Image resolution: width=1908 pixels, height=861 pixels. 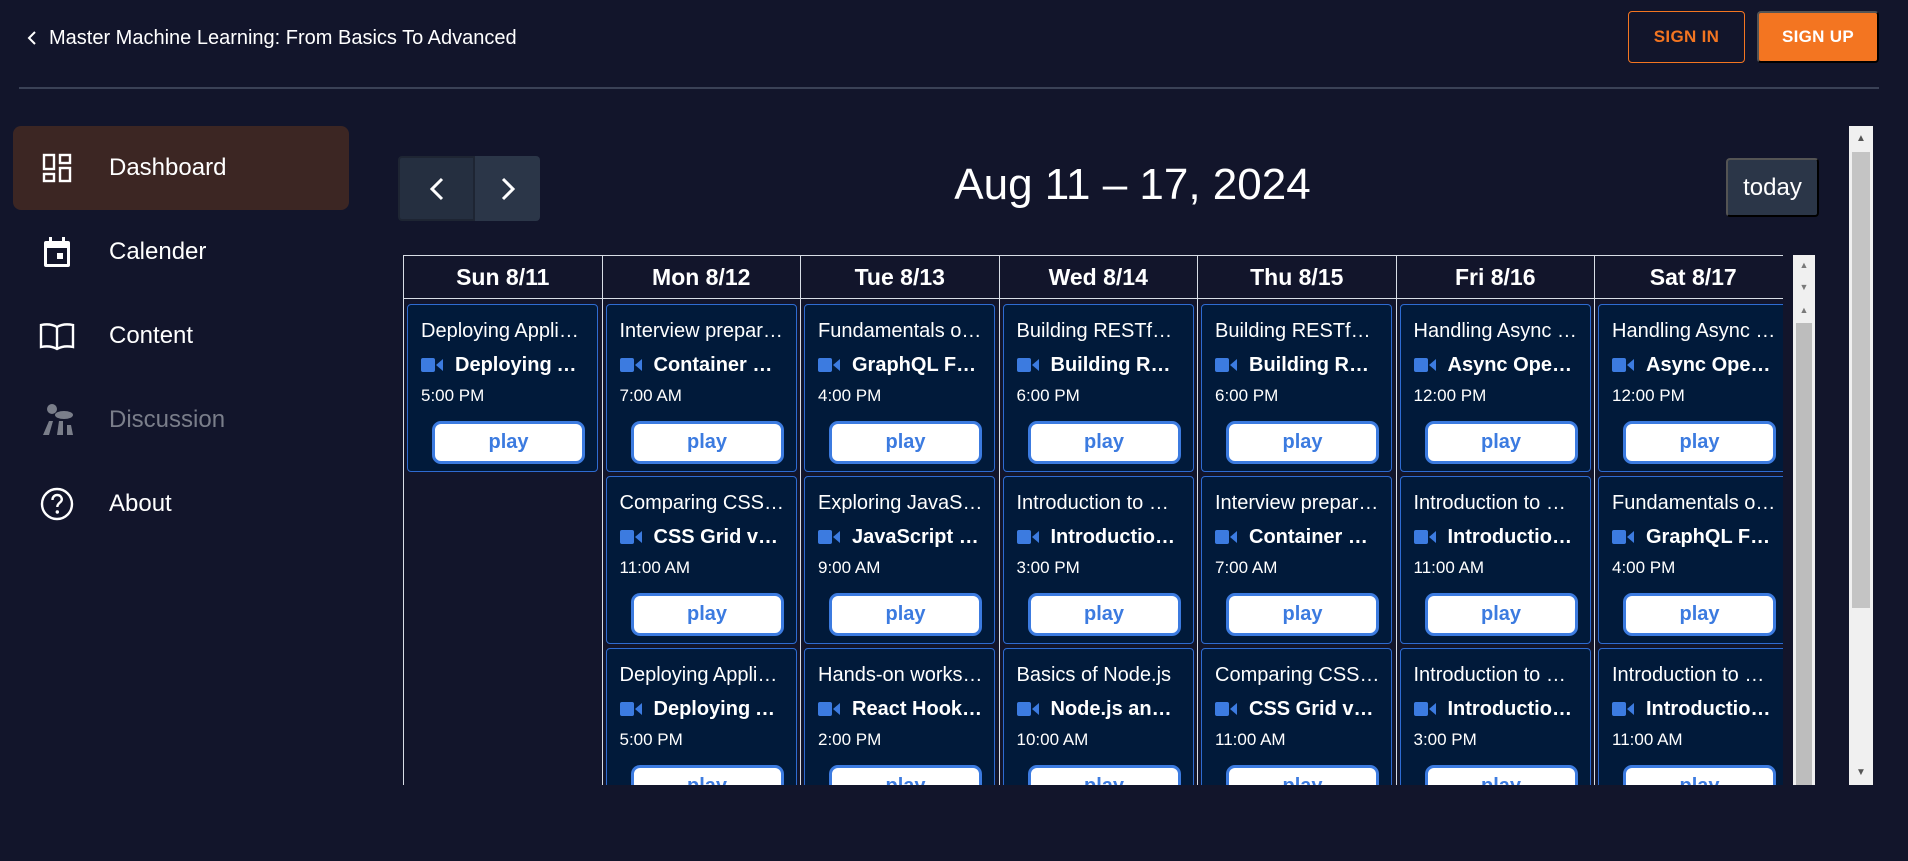 What do you see at coordinates (701, 277) in the screenshot?
I see `day-header: Mon 8/12` at bounding box center [701, 277].